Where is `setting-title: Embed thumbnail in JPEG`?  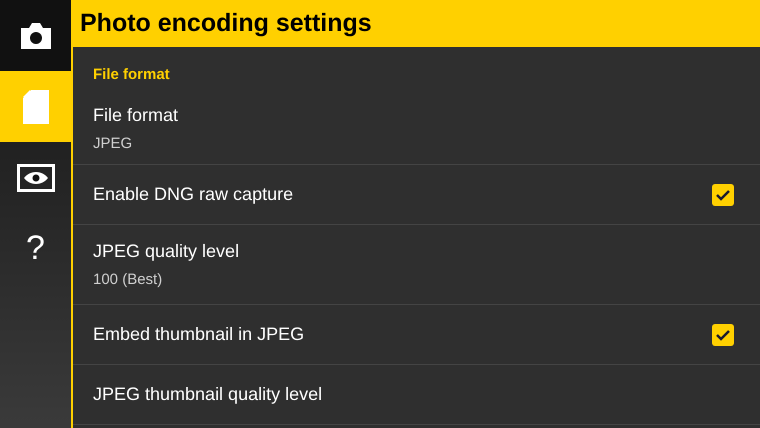 setting-title: Embed thumbnail in JPEG is located at coordinates (198, 334).